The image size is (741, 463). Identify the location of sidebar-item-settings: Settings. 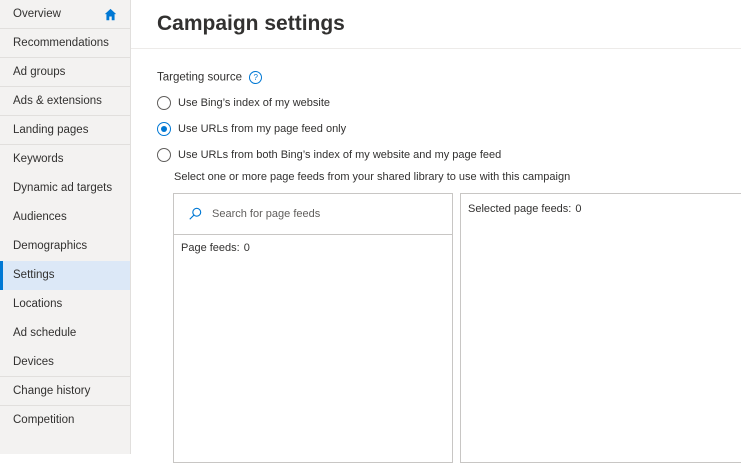
(65, 275).